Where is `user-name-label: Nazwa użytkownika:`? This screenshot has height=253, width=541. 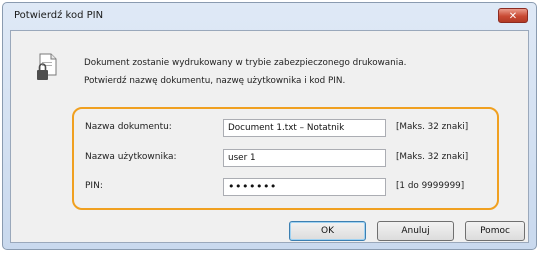
user-name-label: Nazwa użytkownika: is located at coordinates (131, 157).